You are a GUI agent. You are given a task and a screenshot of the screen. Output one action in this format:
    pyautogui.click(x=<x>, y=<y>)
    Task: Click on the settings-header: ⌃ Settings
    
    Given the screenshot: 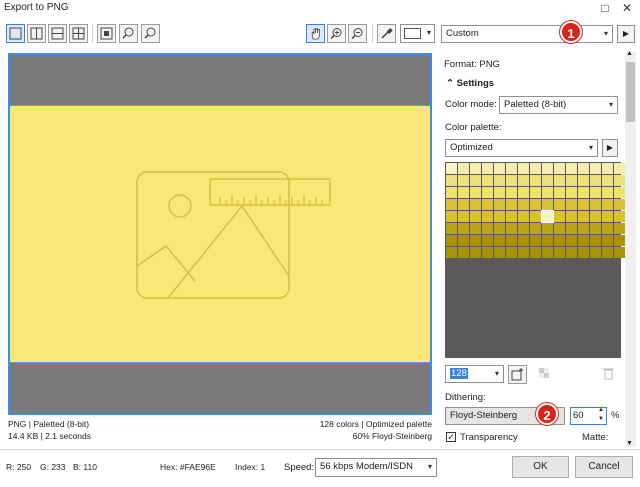 What is the action you would take?
    pyautogui.click(x=470, y=83)
    